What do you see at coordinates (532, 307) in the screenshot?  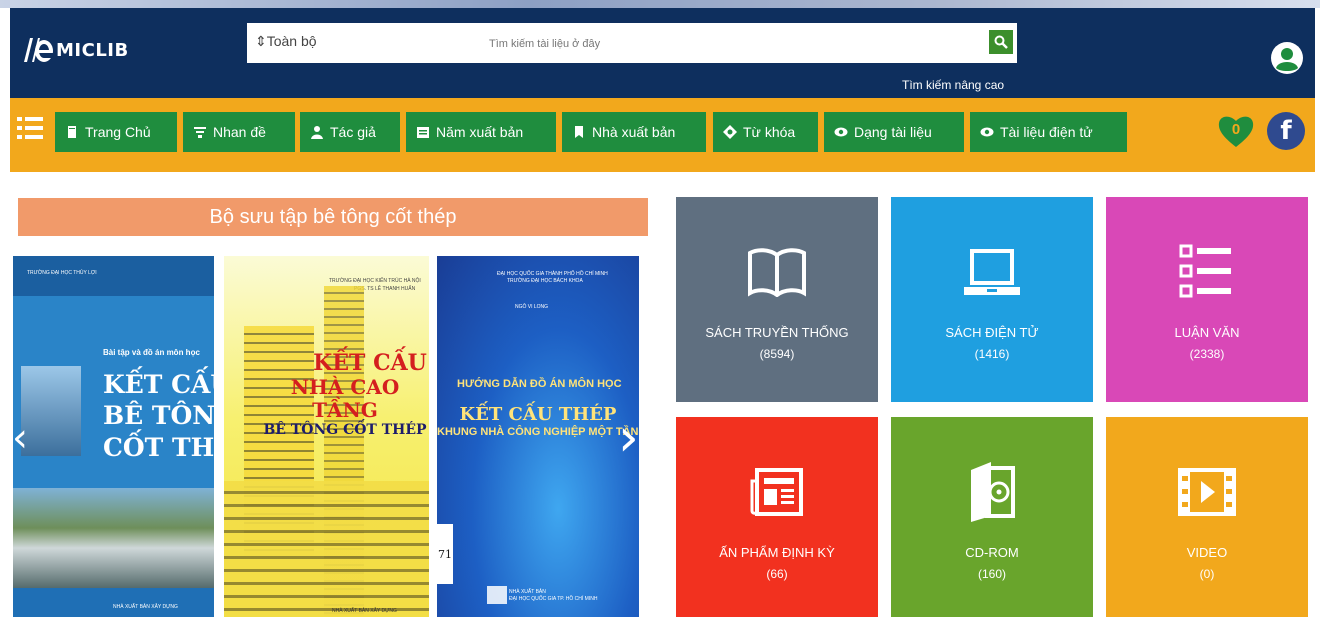 I see `cover-author: NGÔ VI LONG` at bounding box center [532, 307].